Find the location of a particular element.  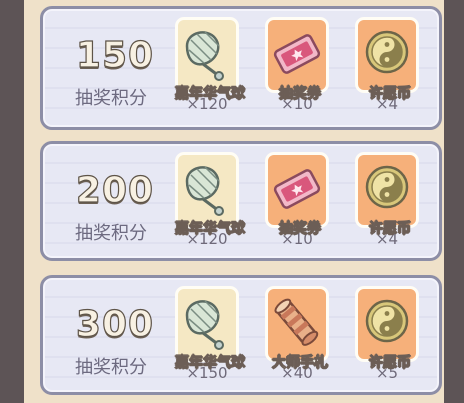

tier-score: 150 is located at coordinates (115, 55).